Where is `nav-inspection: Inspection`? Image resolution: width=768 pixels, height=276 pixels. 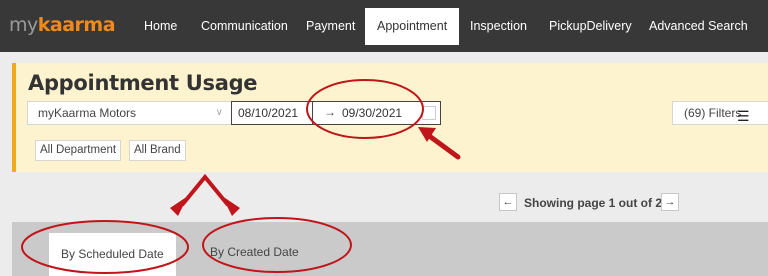
nav-inspection: Inspection is located at coordinates (498, 26).